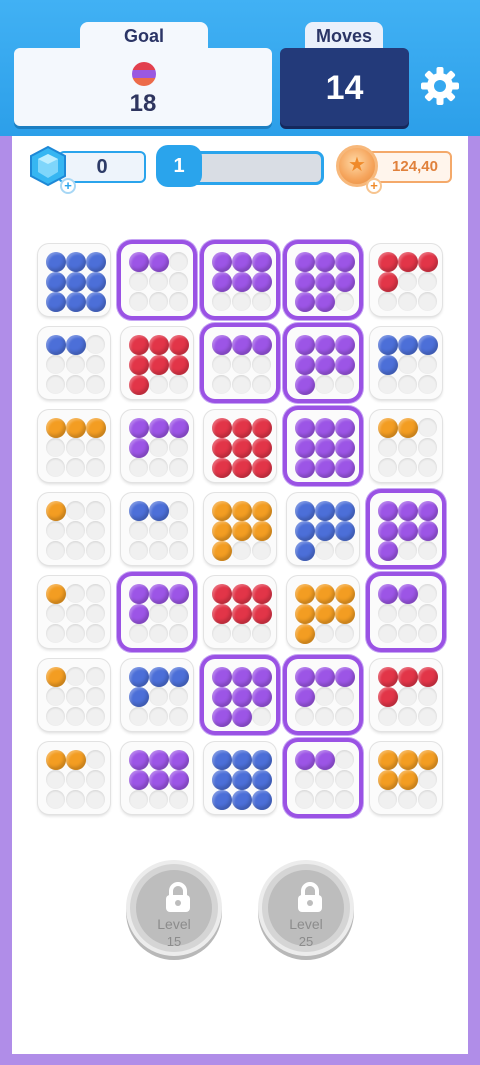  I want to click on add-coins-button: +, so click(374, 186).